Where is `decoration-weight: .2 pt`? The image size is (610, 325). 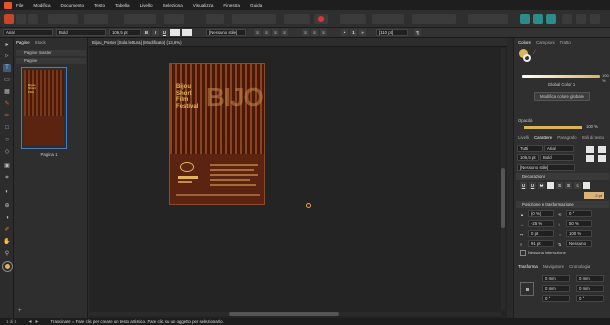 decoration-weight: .2 pt is located at coordinates (594, 195).